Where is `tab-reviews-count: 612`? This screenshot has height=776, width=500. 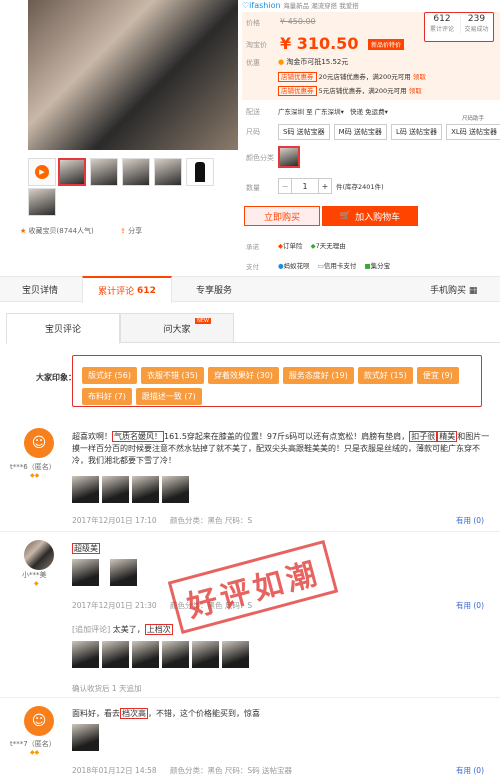 tab-reviews-count: 612 is located at coordinates (146, 290).